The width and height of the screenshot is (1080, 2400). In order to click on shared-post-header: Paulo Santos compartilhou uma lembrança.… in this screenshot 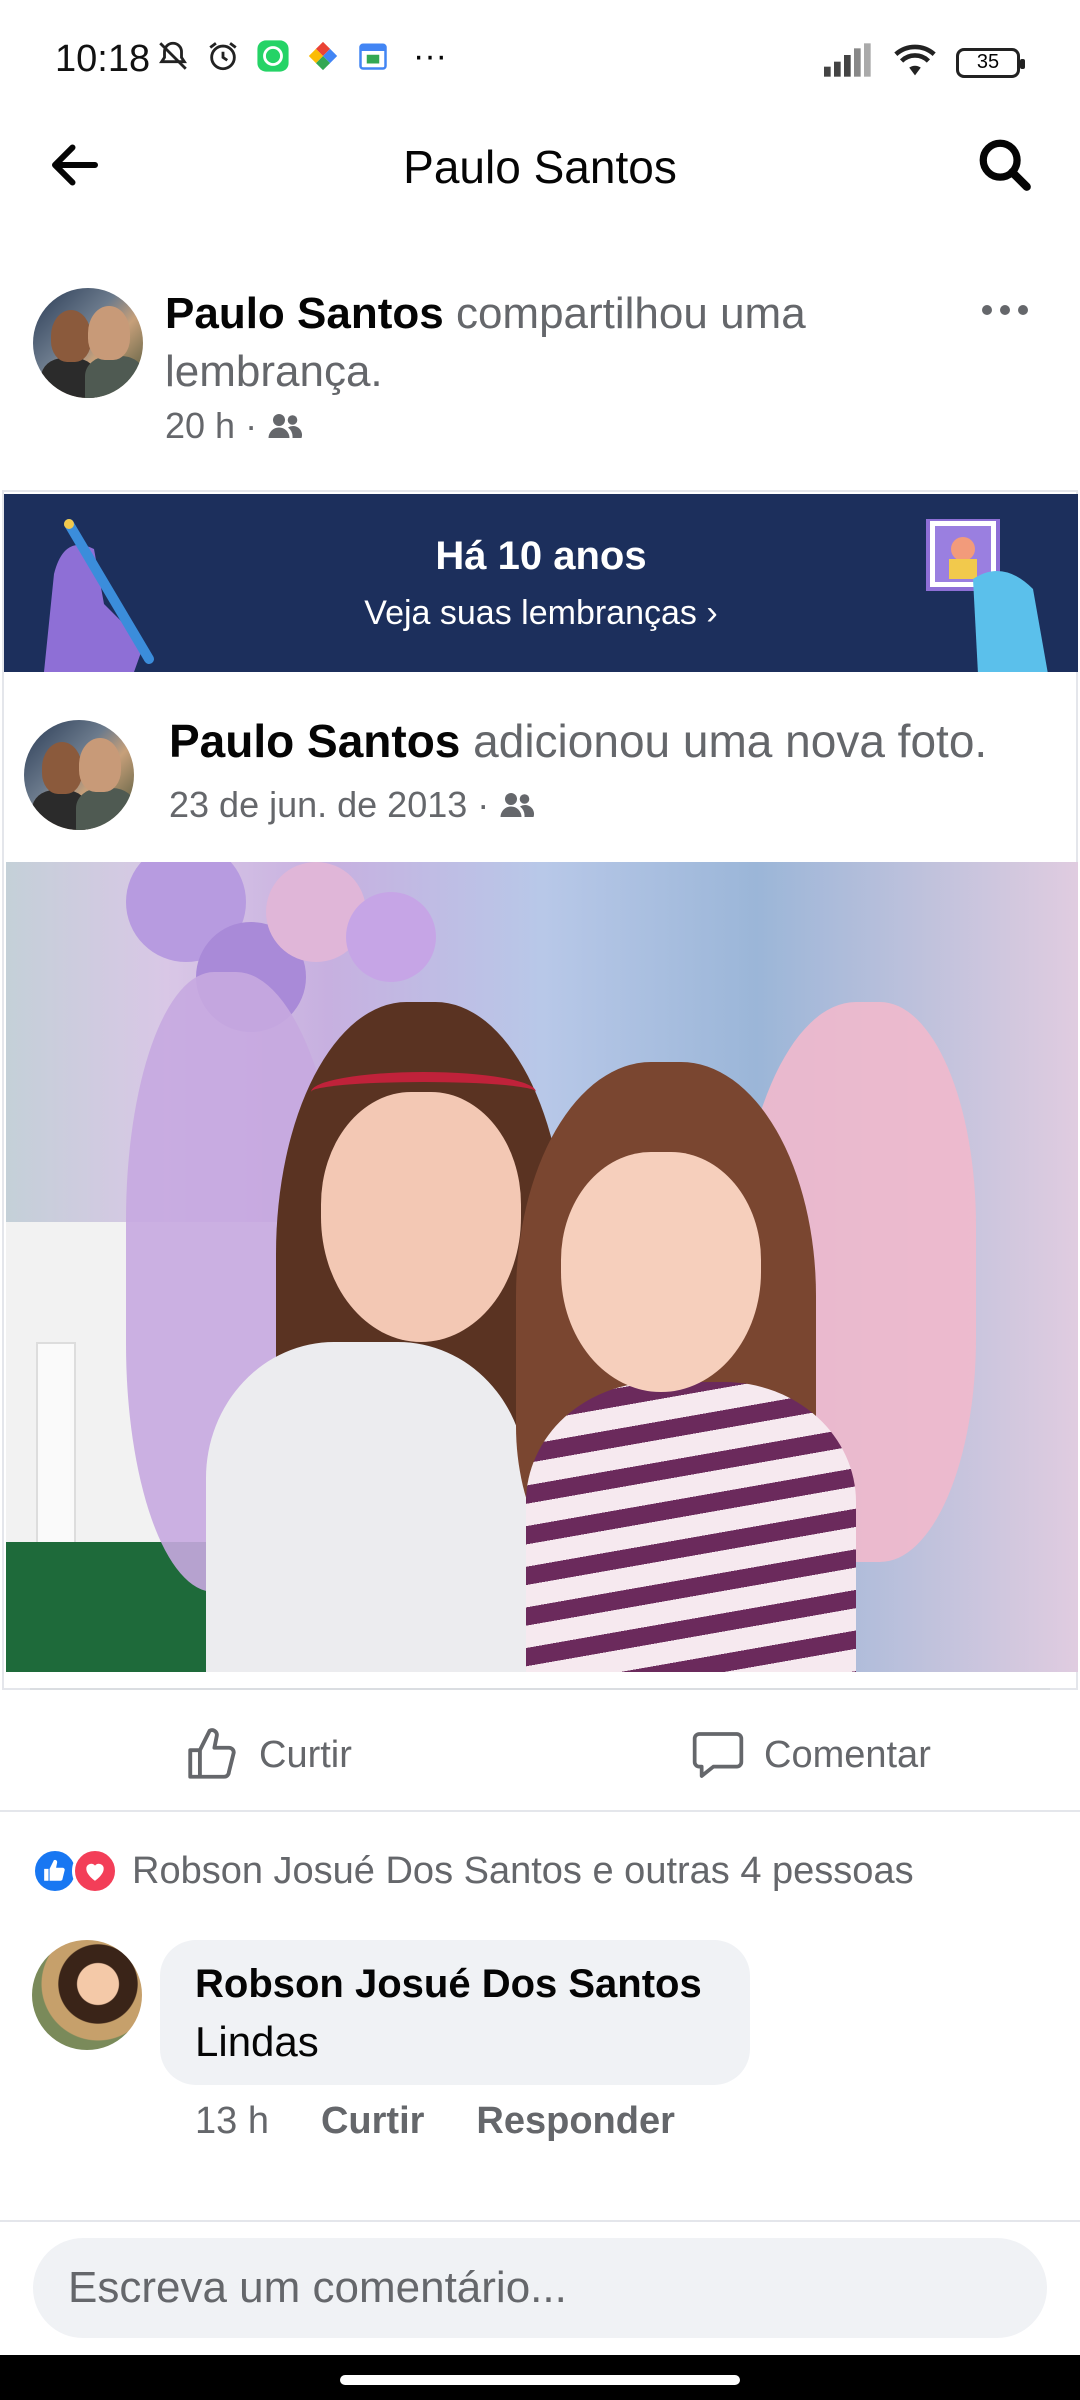, I will do `click(540, 370)`.